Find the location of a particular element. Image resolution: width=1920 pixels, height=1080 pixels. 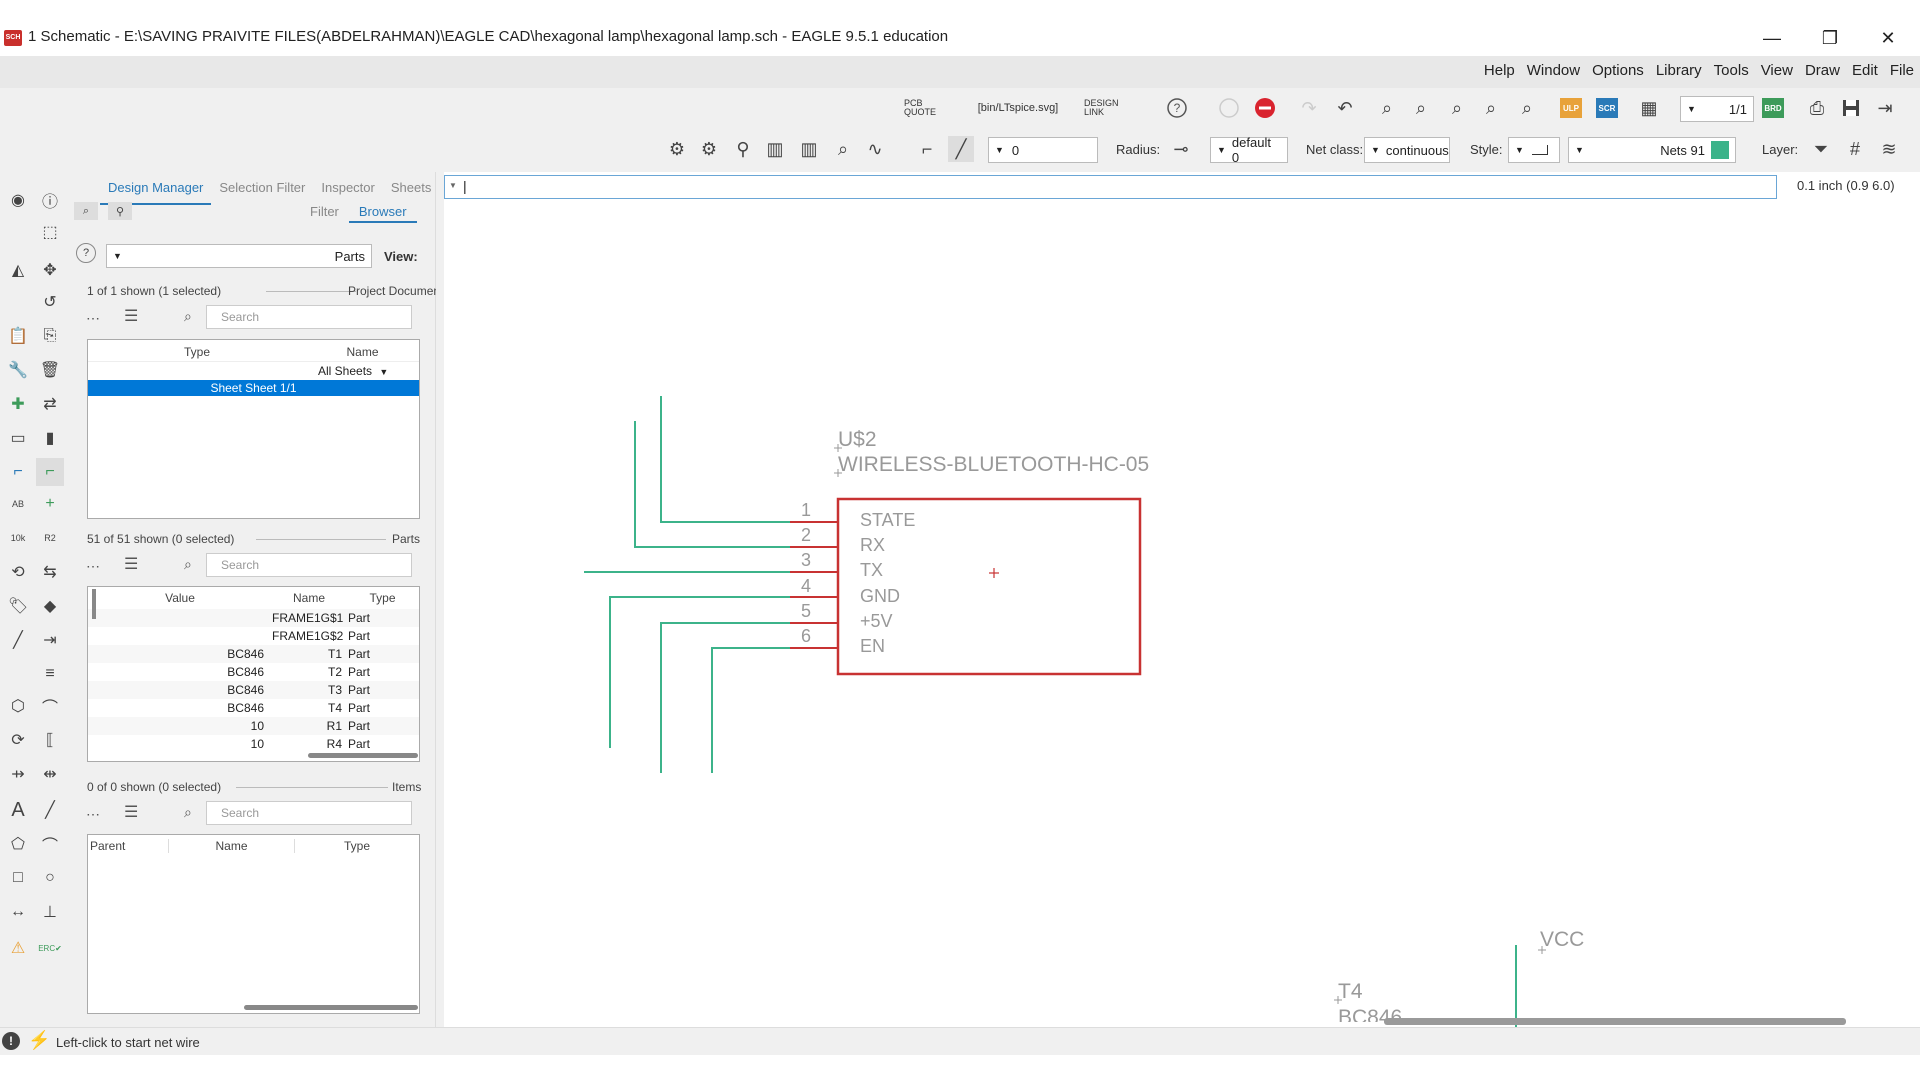

radius-select: ▼ default 0 is located at coordinates (1249, 150).